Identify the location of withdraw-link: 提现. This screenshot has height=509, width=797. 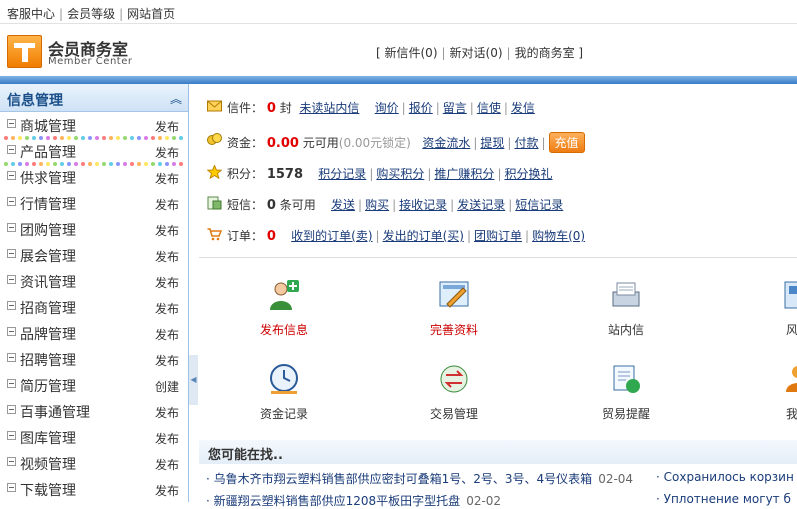
(492, 143).